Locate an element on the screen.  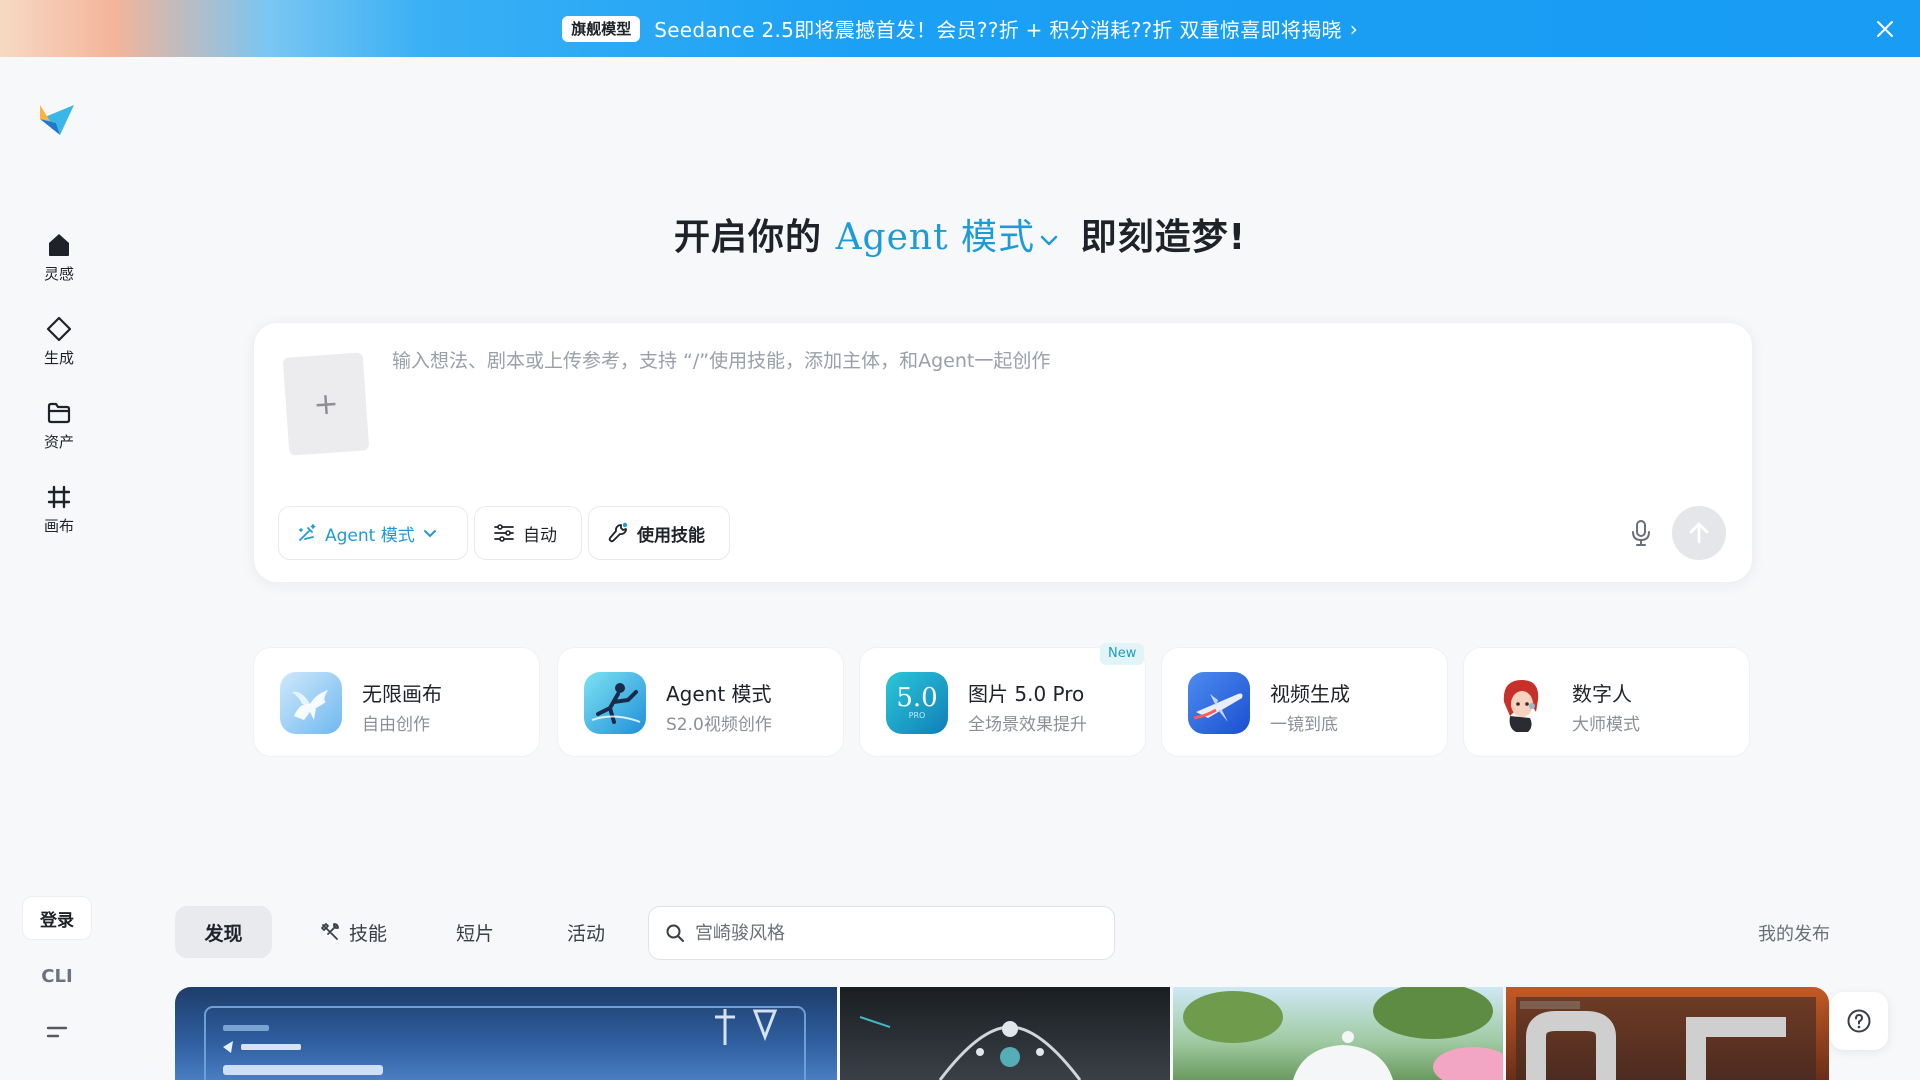
tab-discover: 发现 is located at coordinates (223, 932).